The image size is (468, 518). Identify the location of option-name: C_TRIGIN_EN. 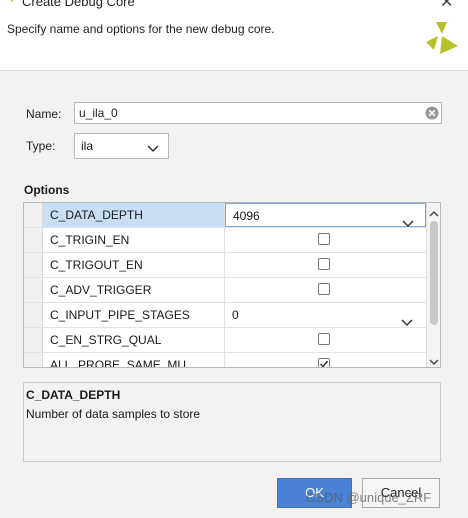
(134, 240).